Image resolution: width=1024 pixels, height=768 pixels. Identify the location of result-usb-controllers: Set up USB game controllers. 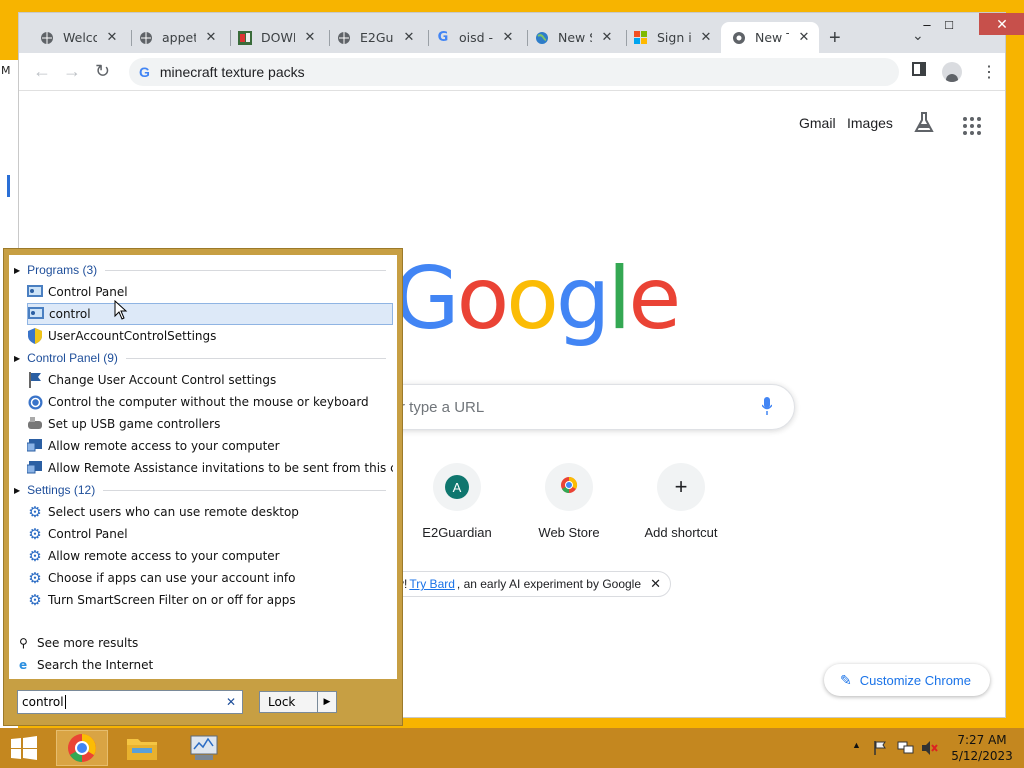
(210, 424).